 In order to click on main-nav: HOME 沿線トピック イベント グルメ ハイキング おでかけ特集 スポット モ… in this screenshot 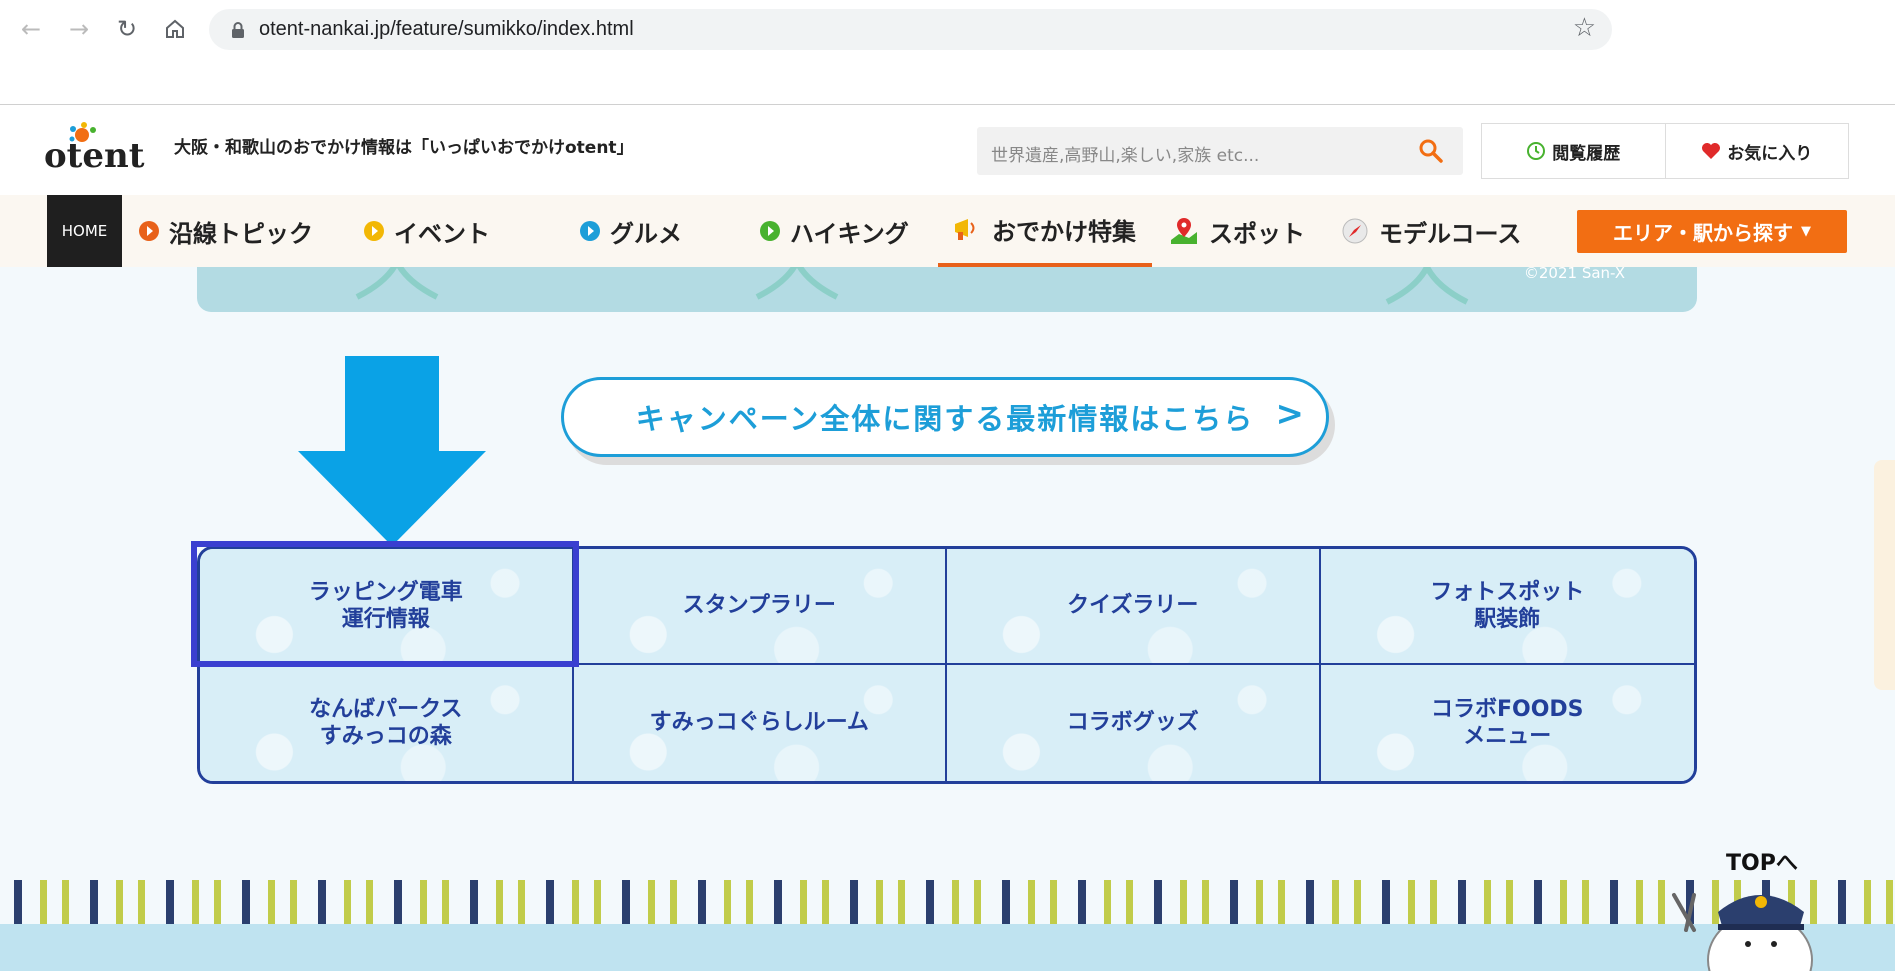, I will do `click(947, 231)`.